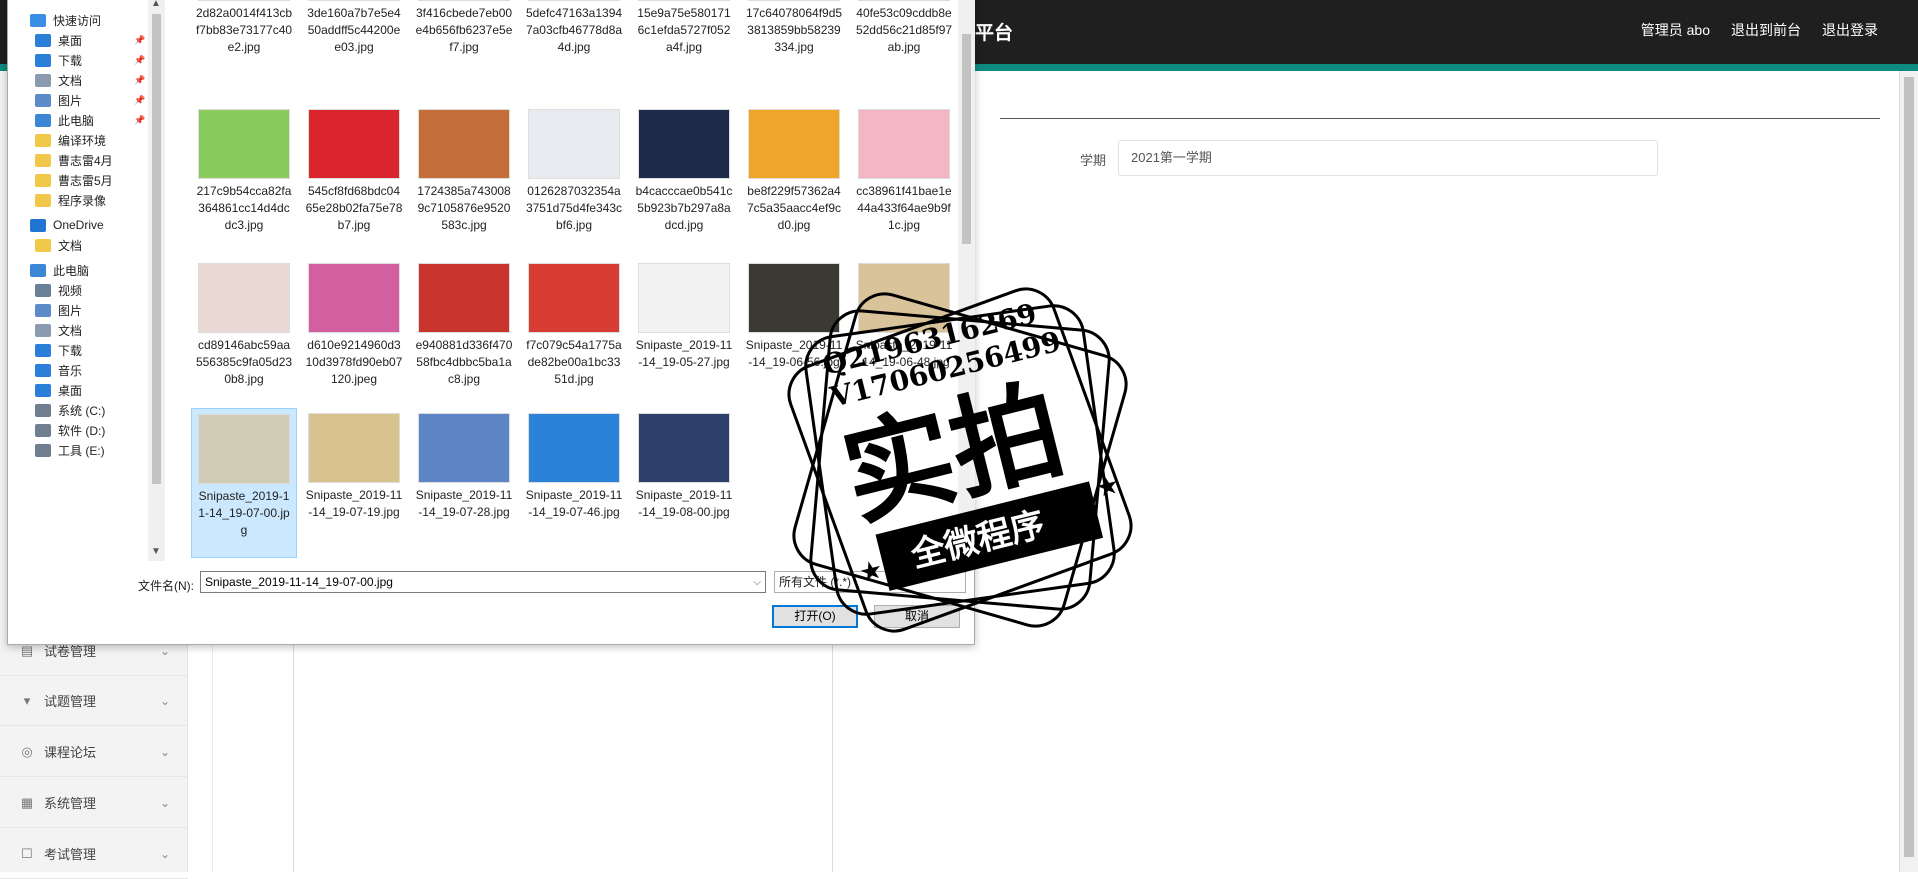  I want to click on sidebar-item-question-management: ▾ 试题管理 ⌄, so click(94, 701).